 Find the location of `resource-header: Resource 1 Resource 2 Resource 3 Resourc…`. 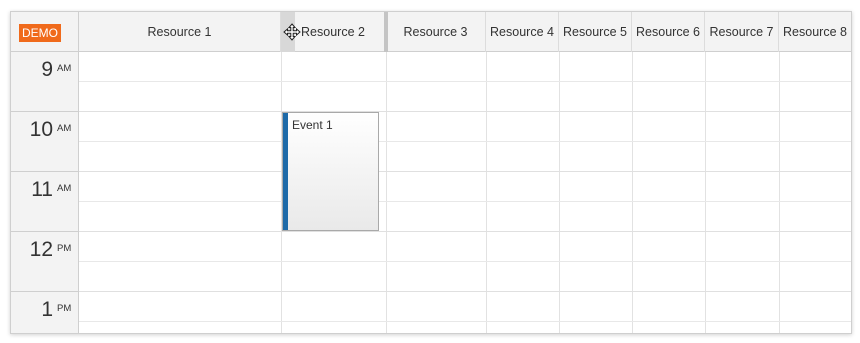

resource-header: Resource 1 Resource 2 Resource 3 Resourc… is located at coordinates (465, 32).